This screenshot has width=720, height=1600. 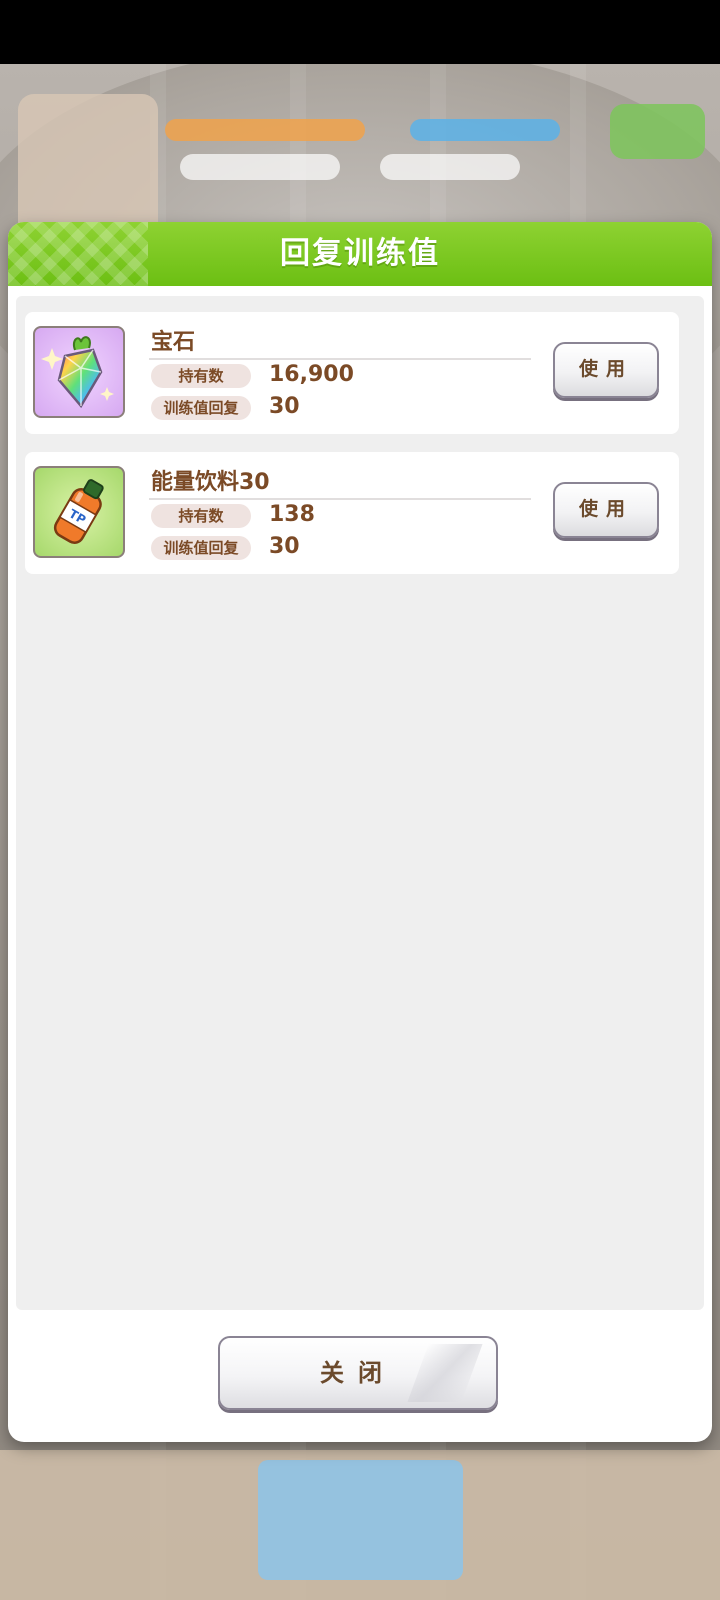 I want to click on close-button-label: 关闭, so click(x=358, y=1373).